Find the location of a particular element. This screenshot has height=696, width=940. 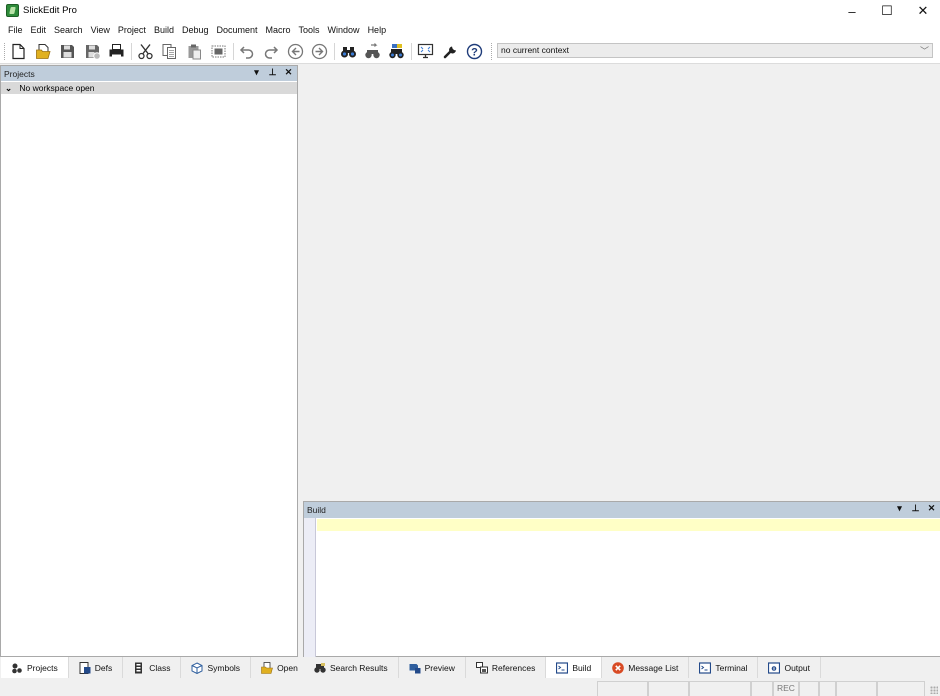

open-file-button is located at coordinates (43, 51).